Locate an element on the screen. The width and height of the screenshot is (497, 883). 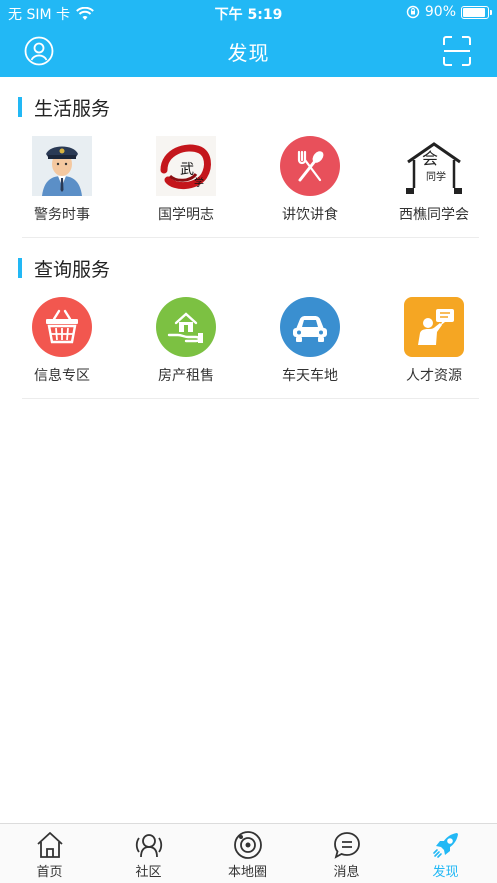
service-item-car: 车天车地 is located at coordinates (310, 341).